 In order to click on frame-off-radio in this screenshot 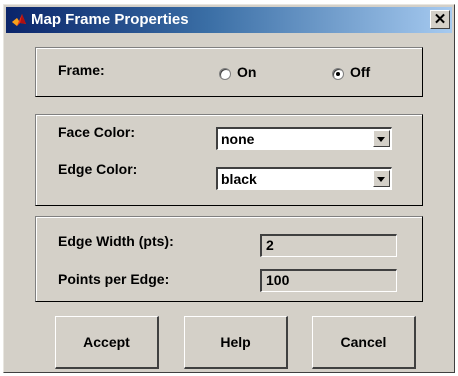, I will do `click(338, 74)`.